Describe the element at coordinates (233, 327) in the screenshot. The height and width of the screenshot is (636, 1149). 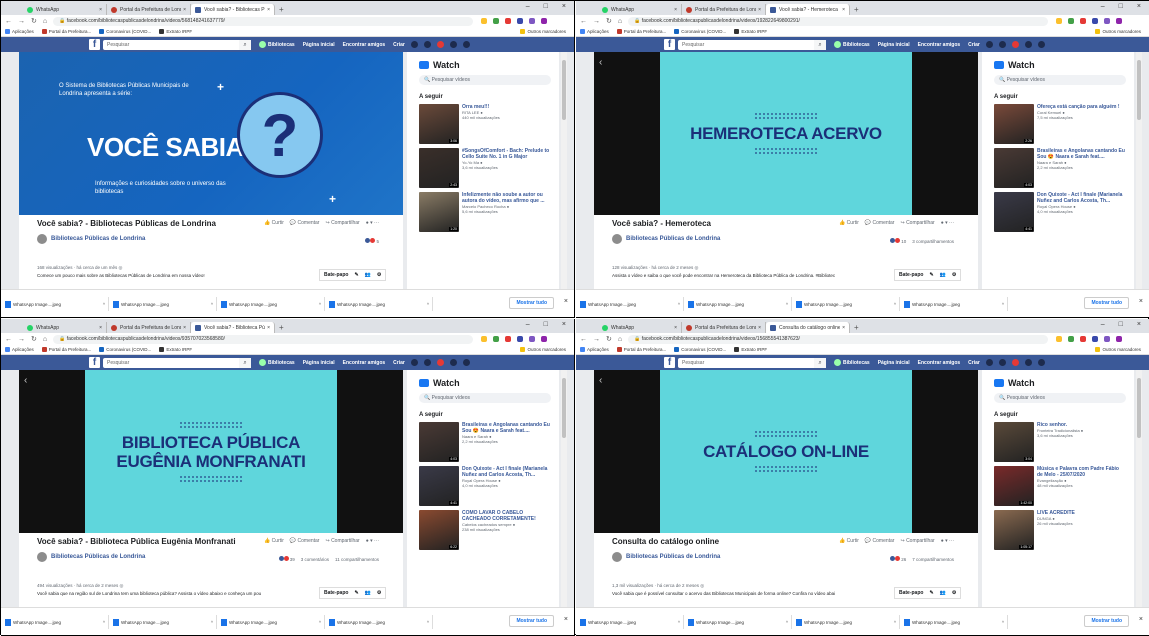
I see `tab-facebook-active: Você sabia? - Biblioteca Públic×` at that location.